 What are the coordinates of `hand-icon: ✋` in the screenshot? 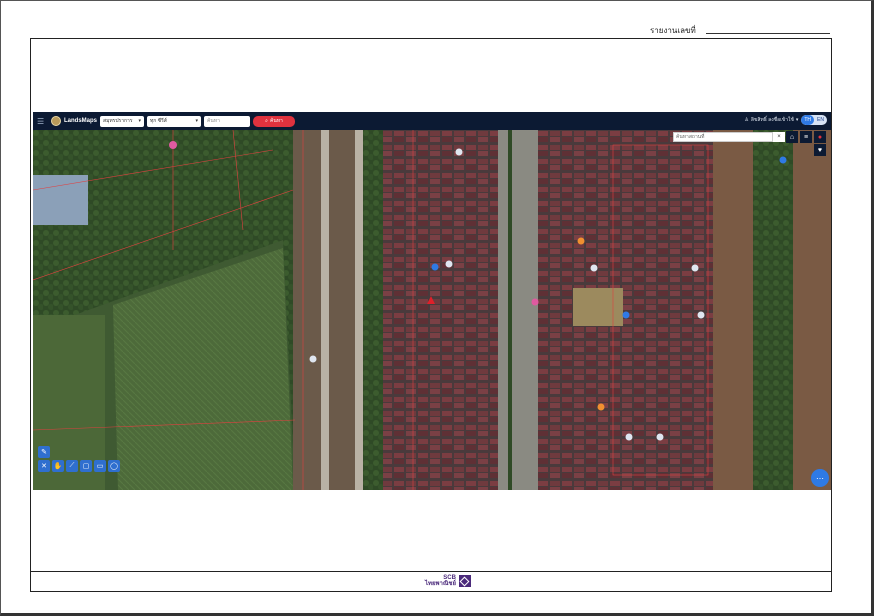 It's located at (58, 466).